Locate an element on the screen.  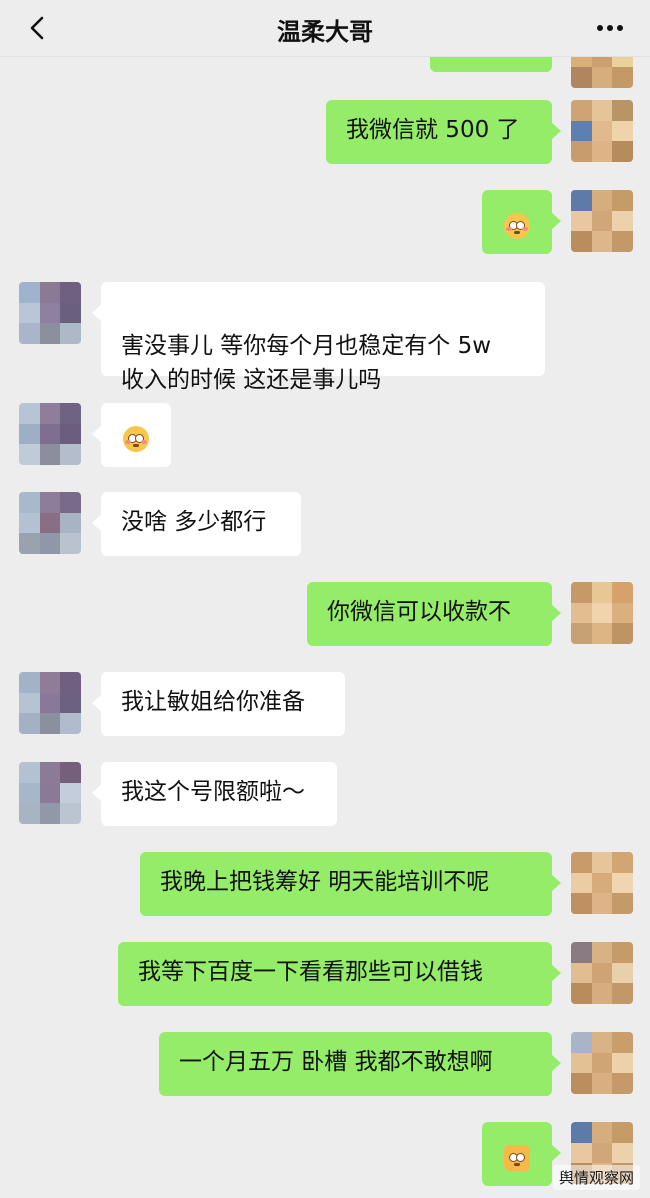
message-text: 我等下百度一下看看那些可以借钱 is located at coordinates (310, 972).